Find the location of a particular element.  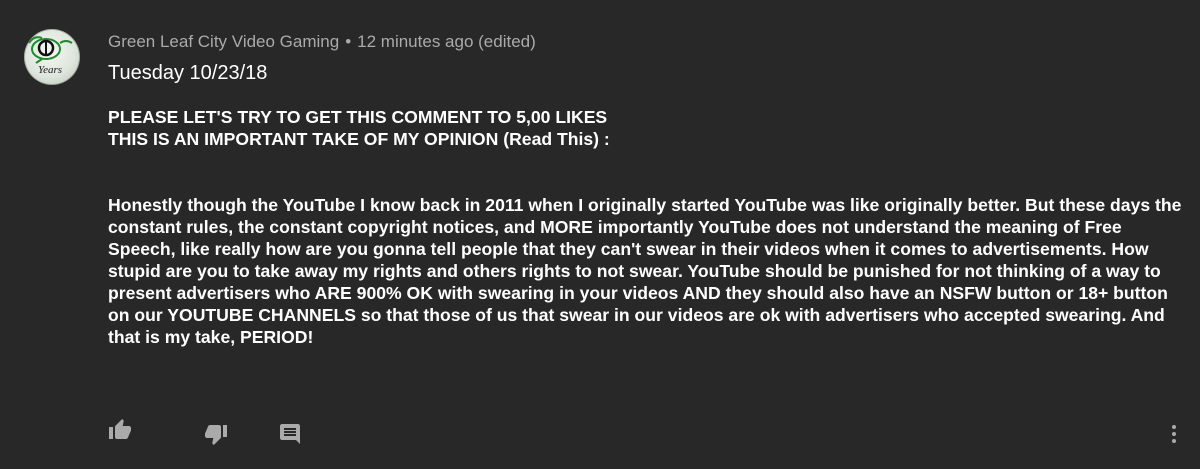

avatar: Years is located at coordinates (52, 57).